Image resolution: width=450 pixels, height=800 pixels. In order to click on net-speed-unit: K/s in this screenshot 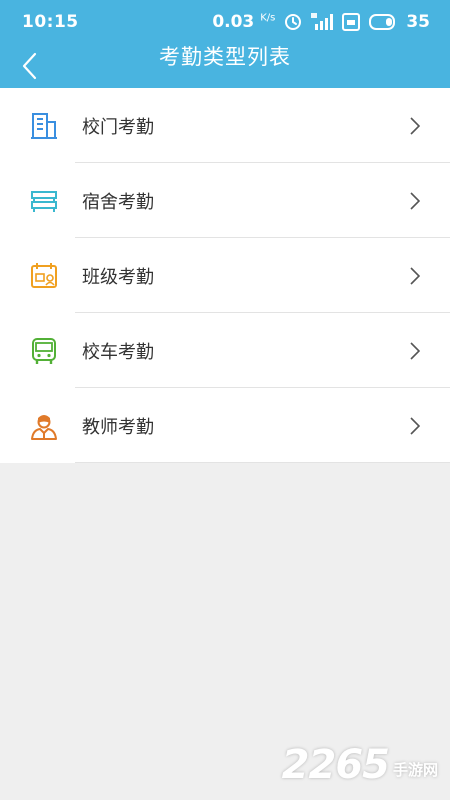, I will do `click(268, 18)`.